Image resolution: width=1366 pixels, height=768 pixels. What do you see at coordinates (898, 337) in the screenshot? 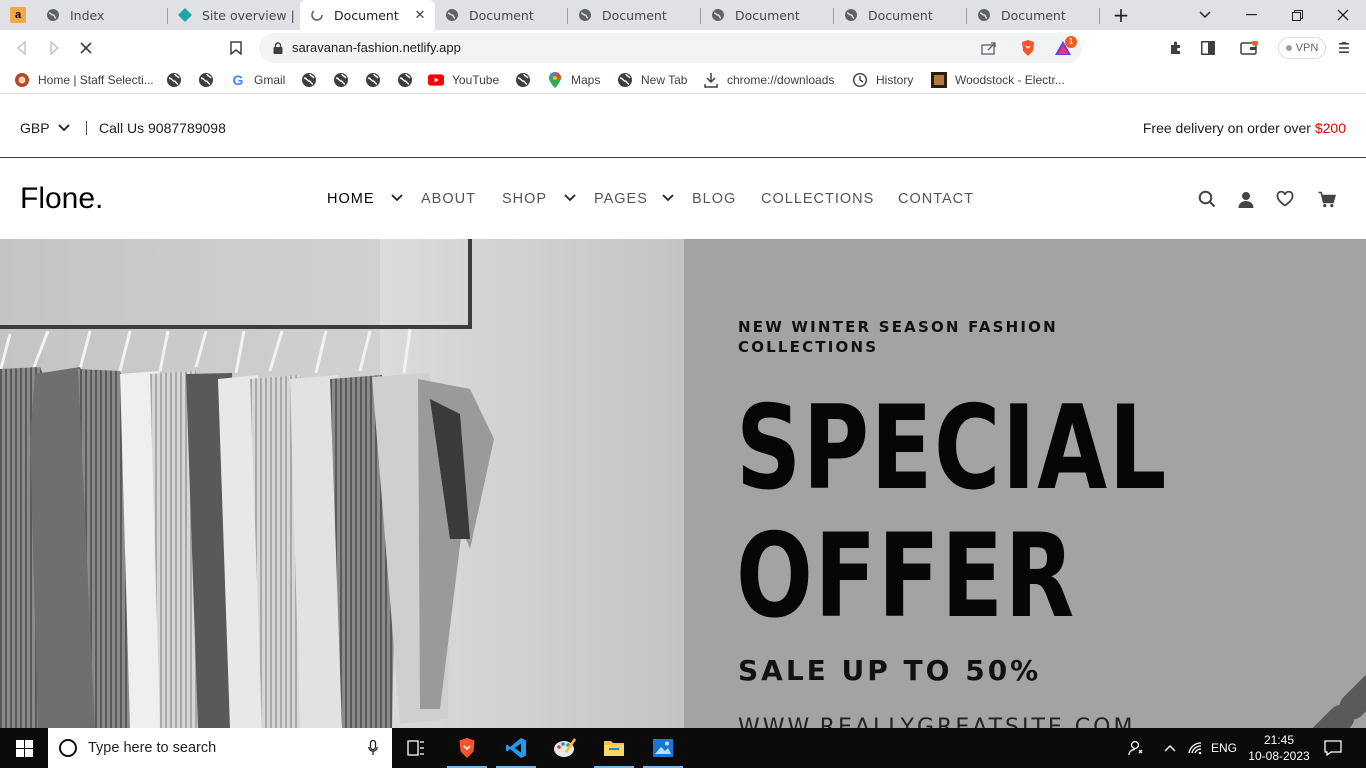
I see `hero-kicker: NEW WINTER SEASON FASHION COLLECTIONS` at bounding box center [898, 337].